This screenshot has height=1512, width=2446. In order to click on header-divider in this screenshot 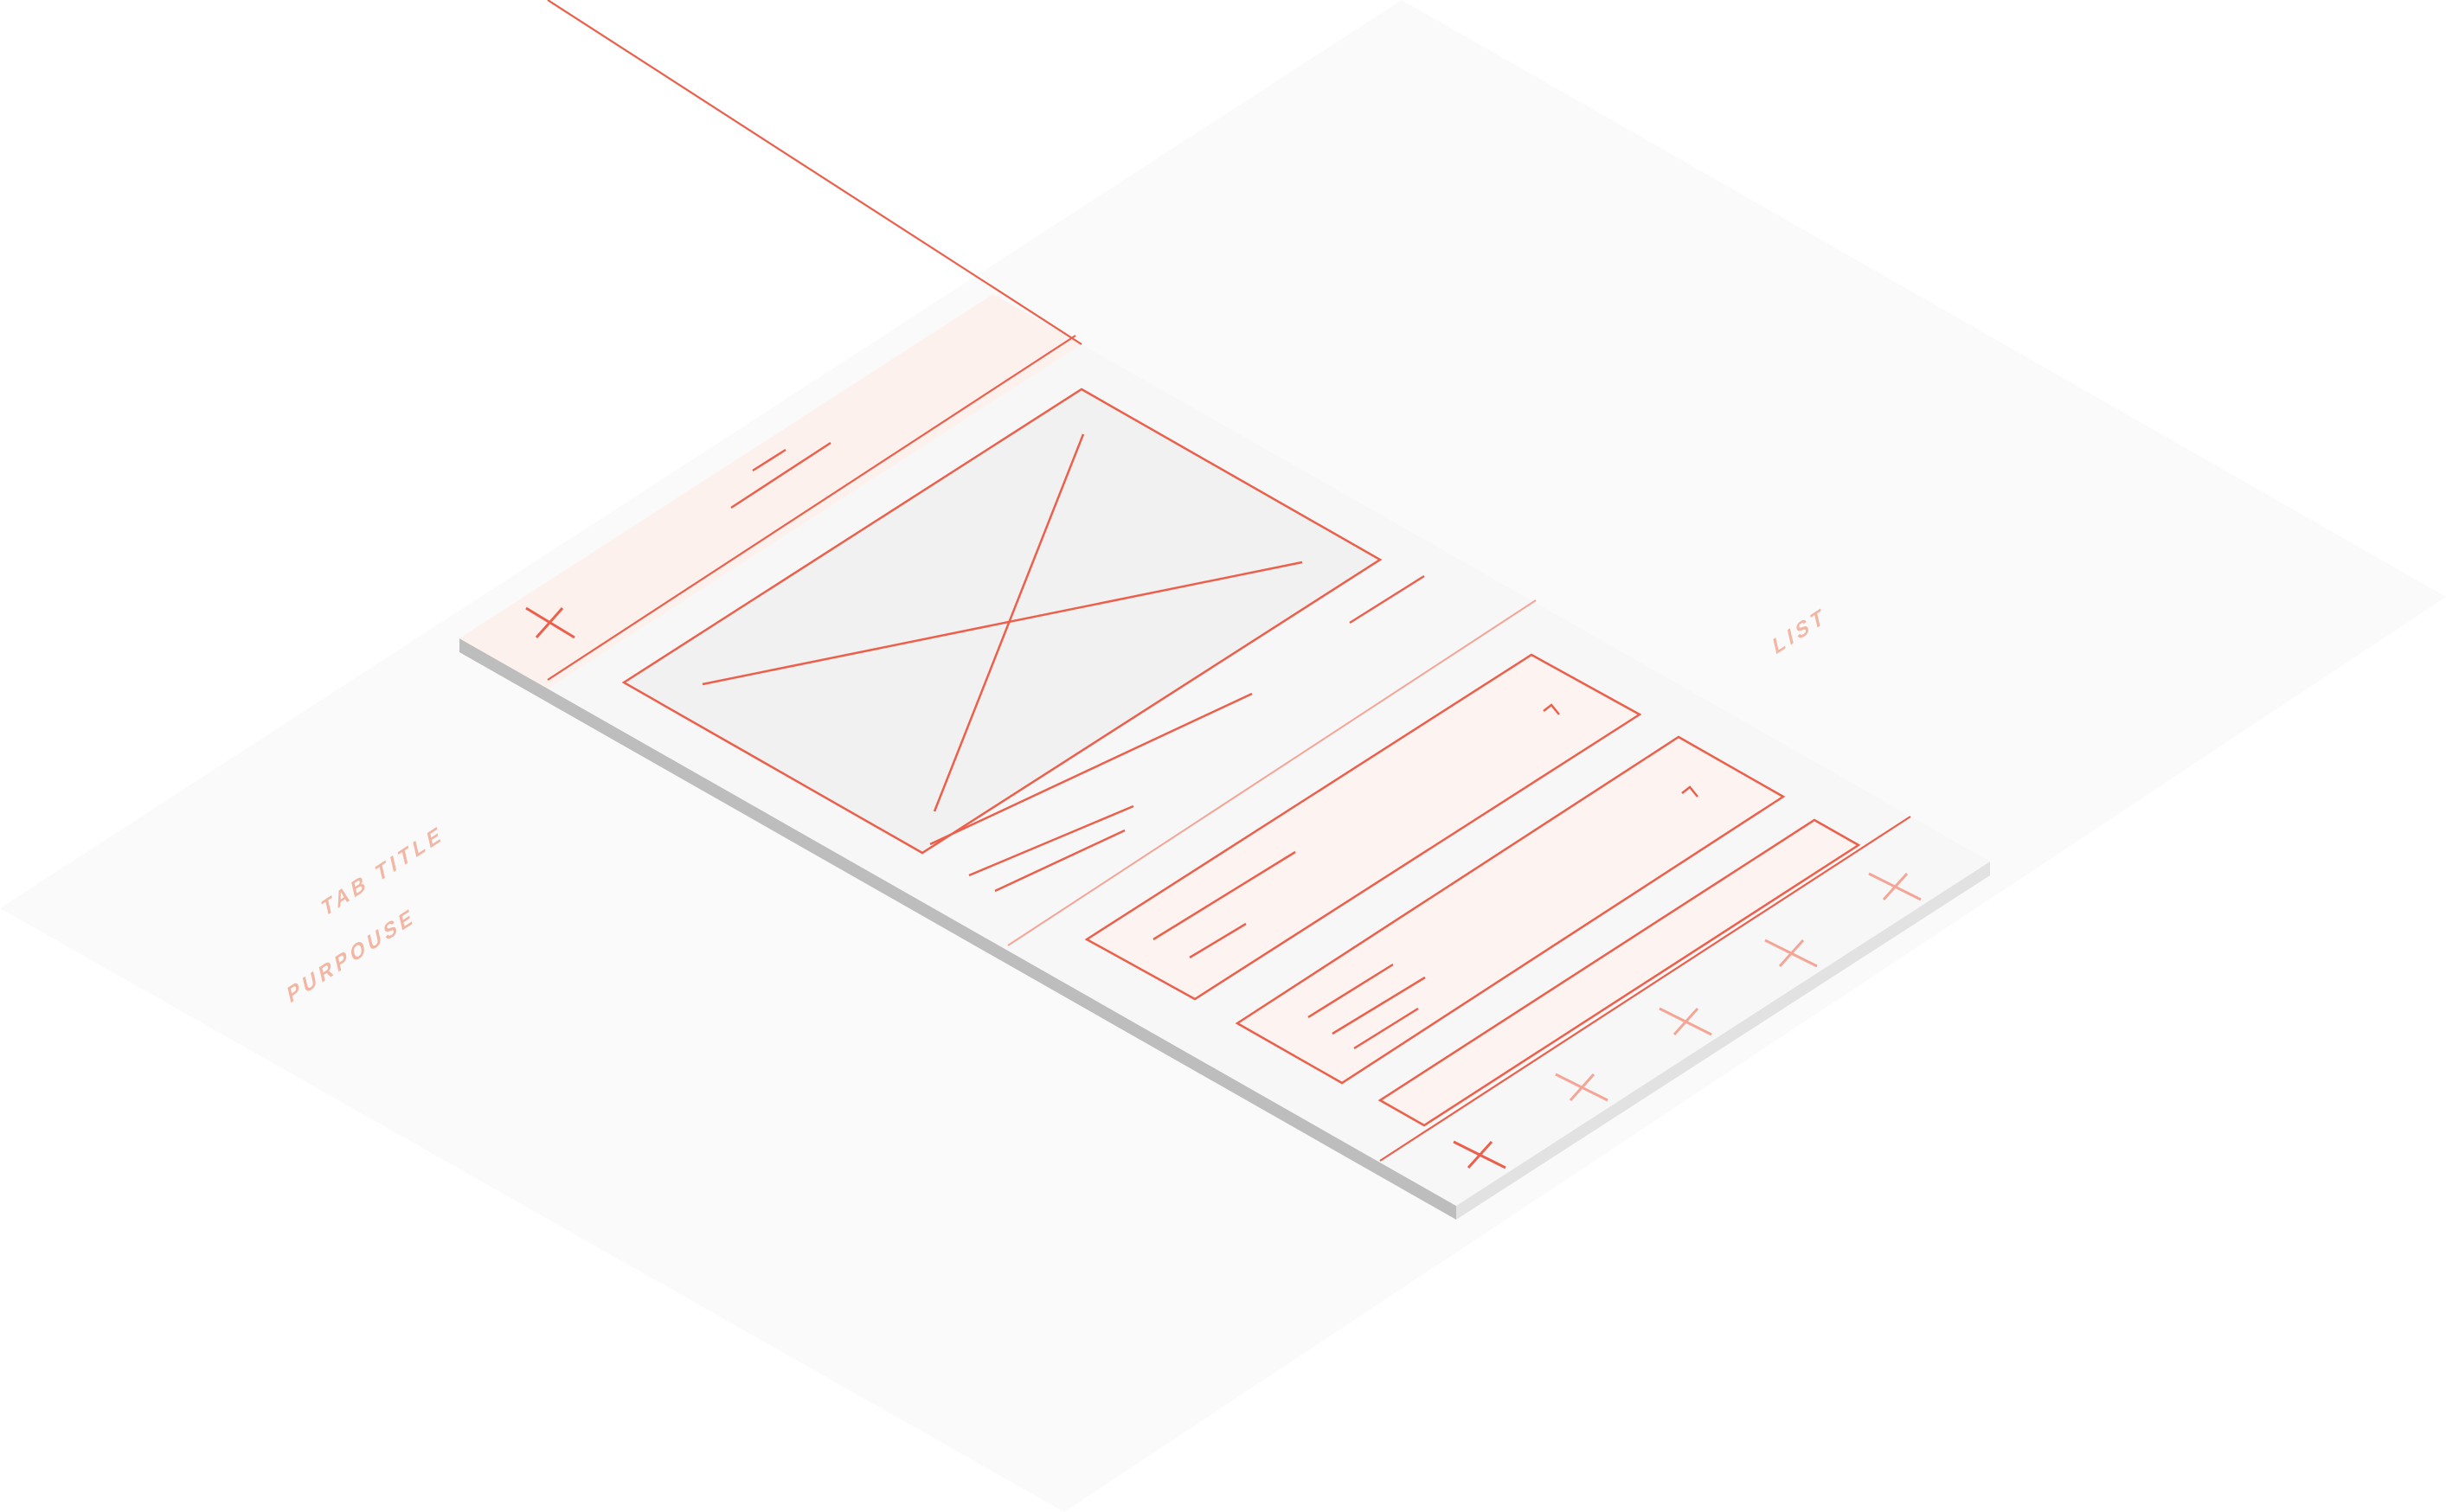, I will do `click(814, 172)`.